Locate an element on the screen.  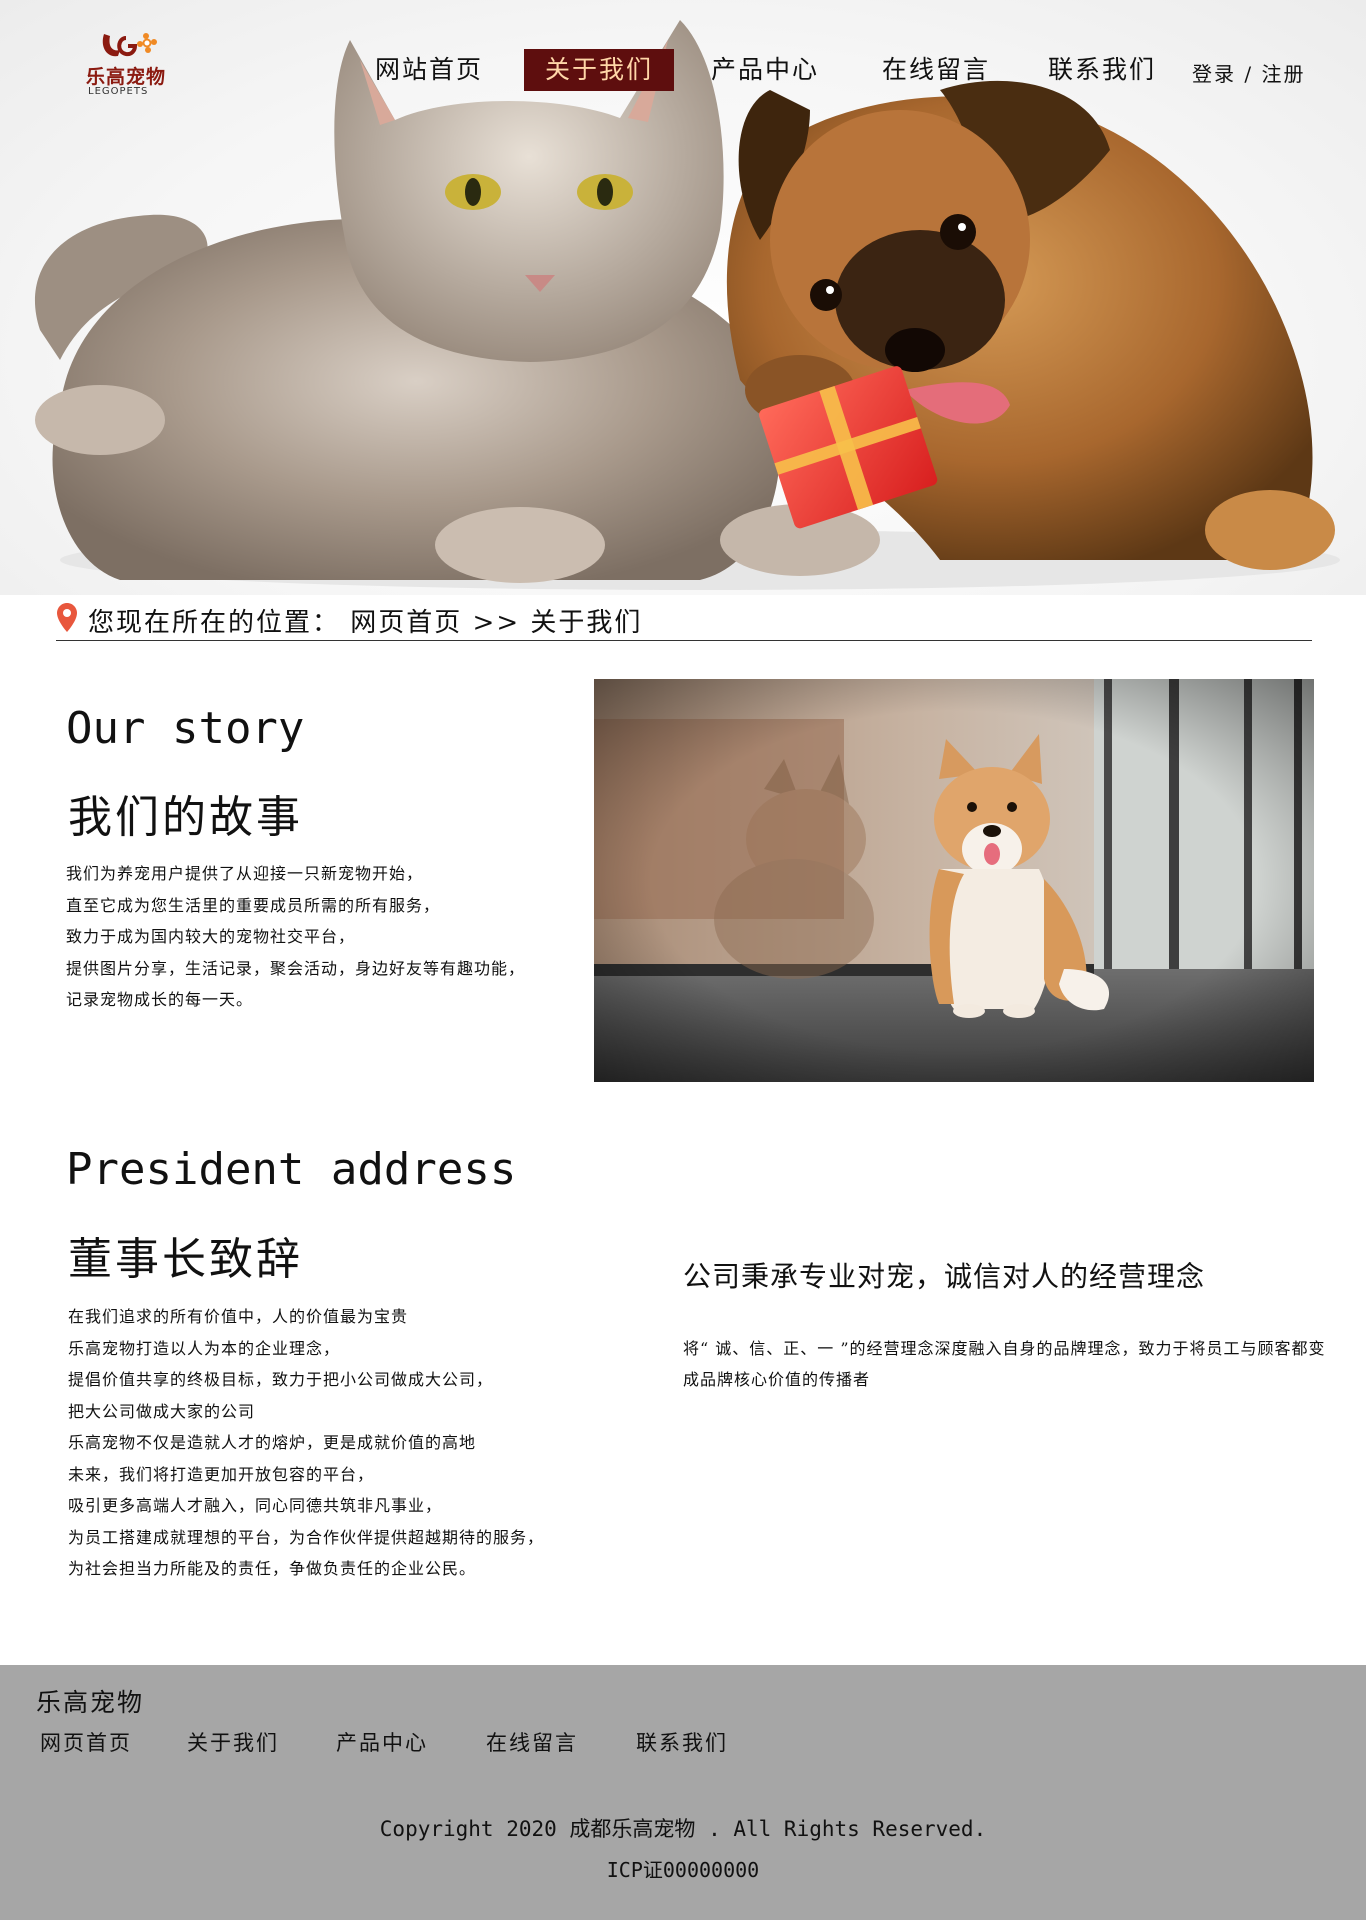
logo-mark-icon is located at coordinates (129, 45).